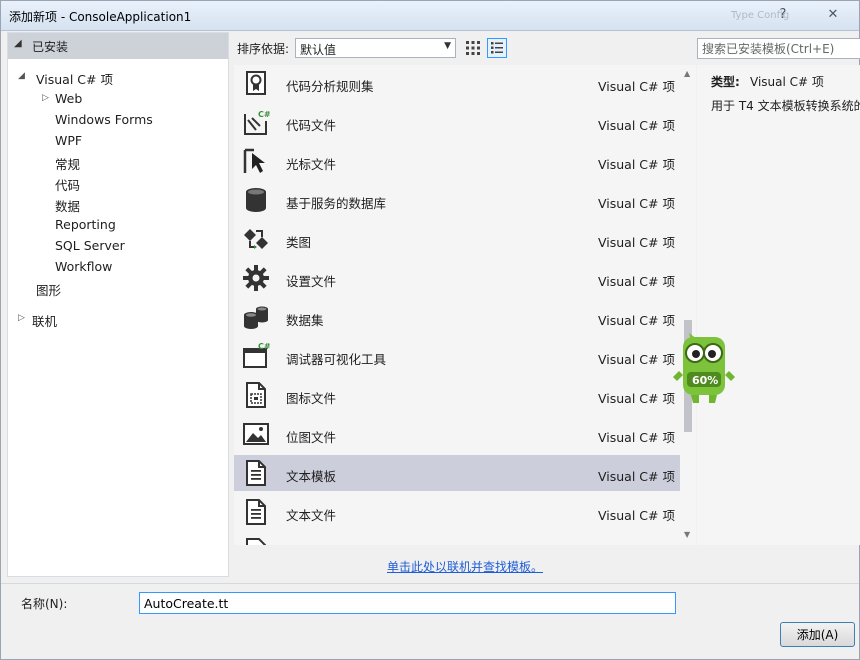 The image size is (860, 660). What do you see at coordinates (311, 281) in the screenshot?
I see `template-name: 设置文件` at bounding box center [311, 281].